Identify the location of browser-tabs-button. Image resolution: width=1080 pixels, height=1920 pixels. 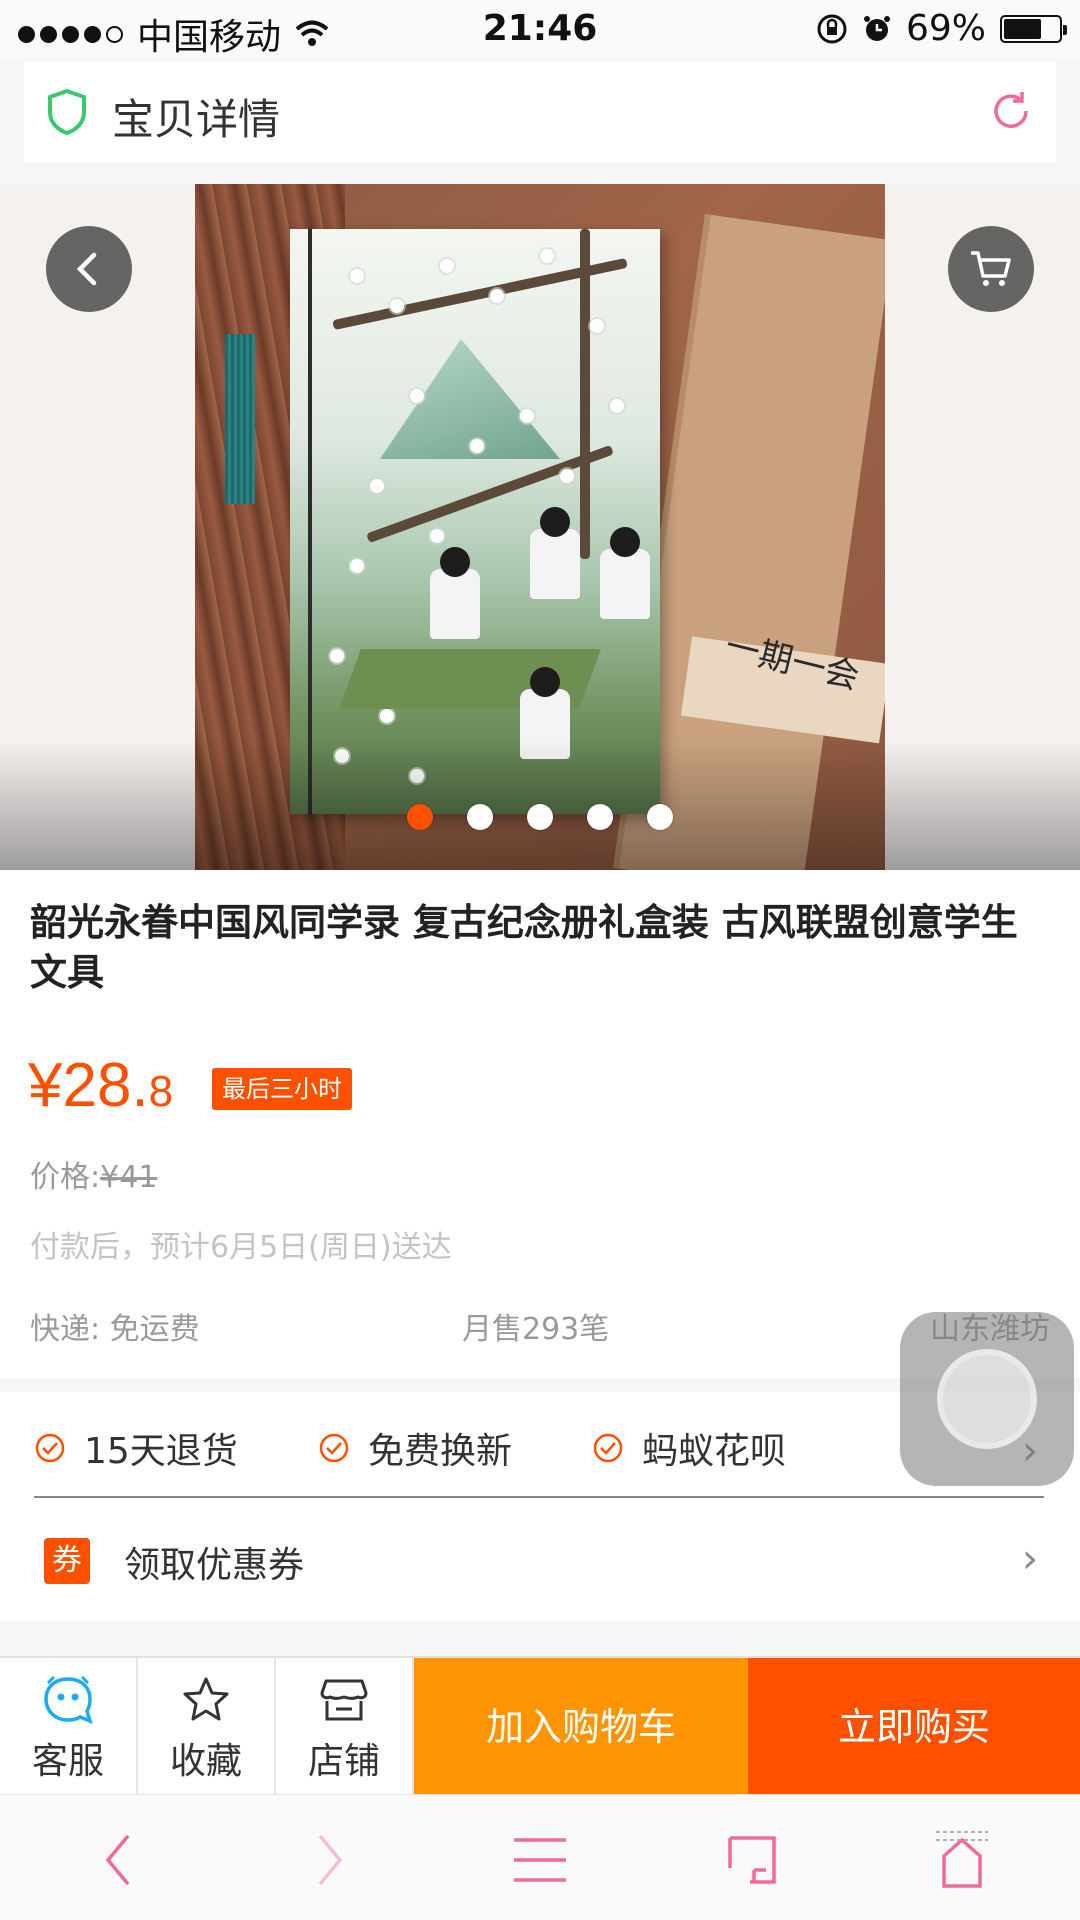
(752, 1860).